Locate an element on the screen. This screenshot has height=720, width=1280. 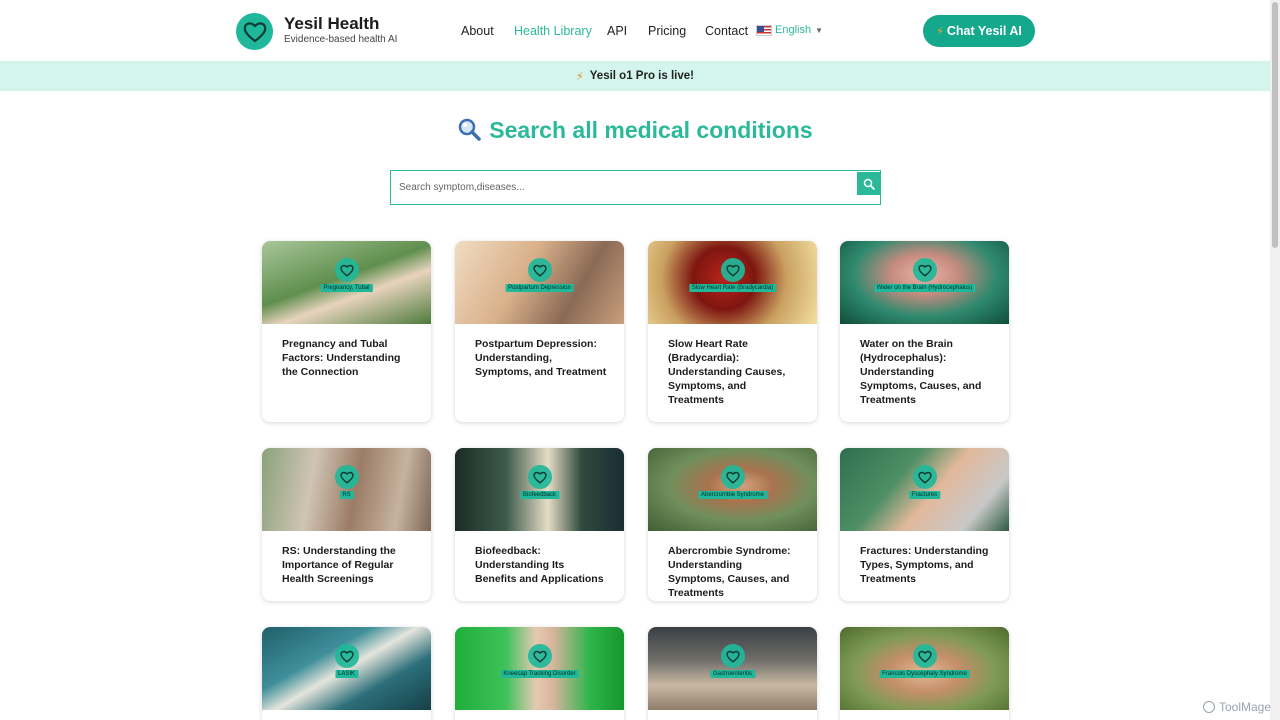
card-label: Water on the Brain (Hydrocephalus) is located at coordinates (924, 288).